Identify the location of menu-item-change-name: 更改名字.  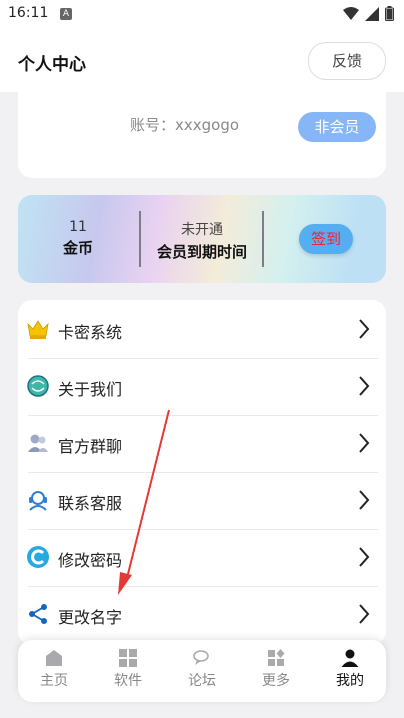
(202, 614).